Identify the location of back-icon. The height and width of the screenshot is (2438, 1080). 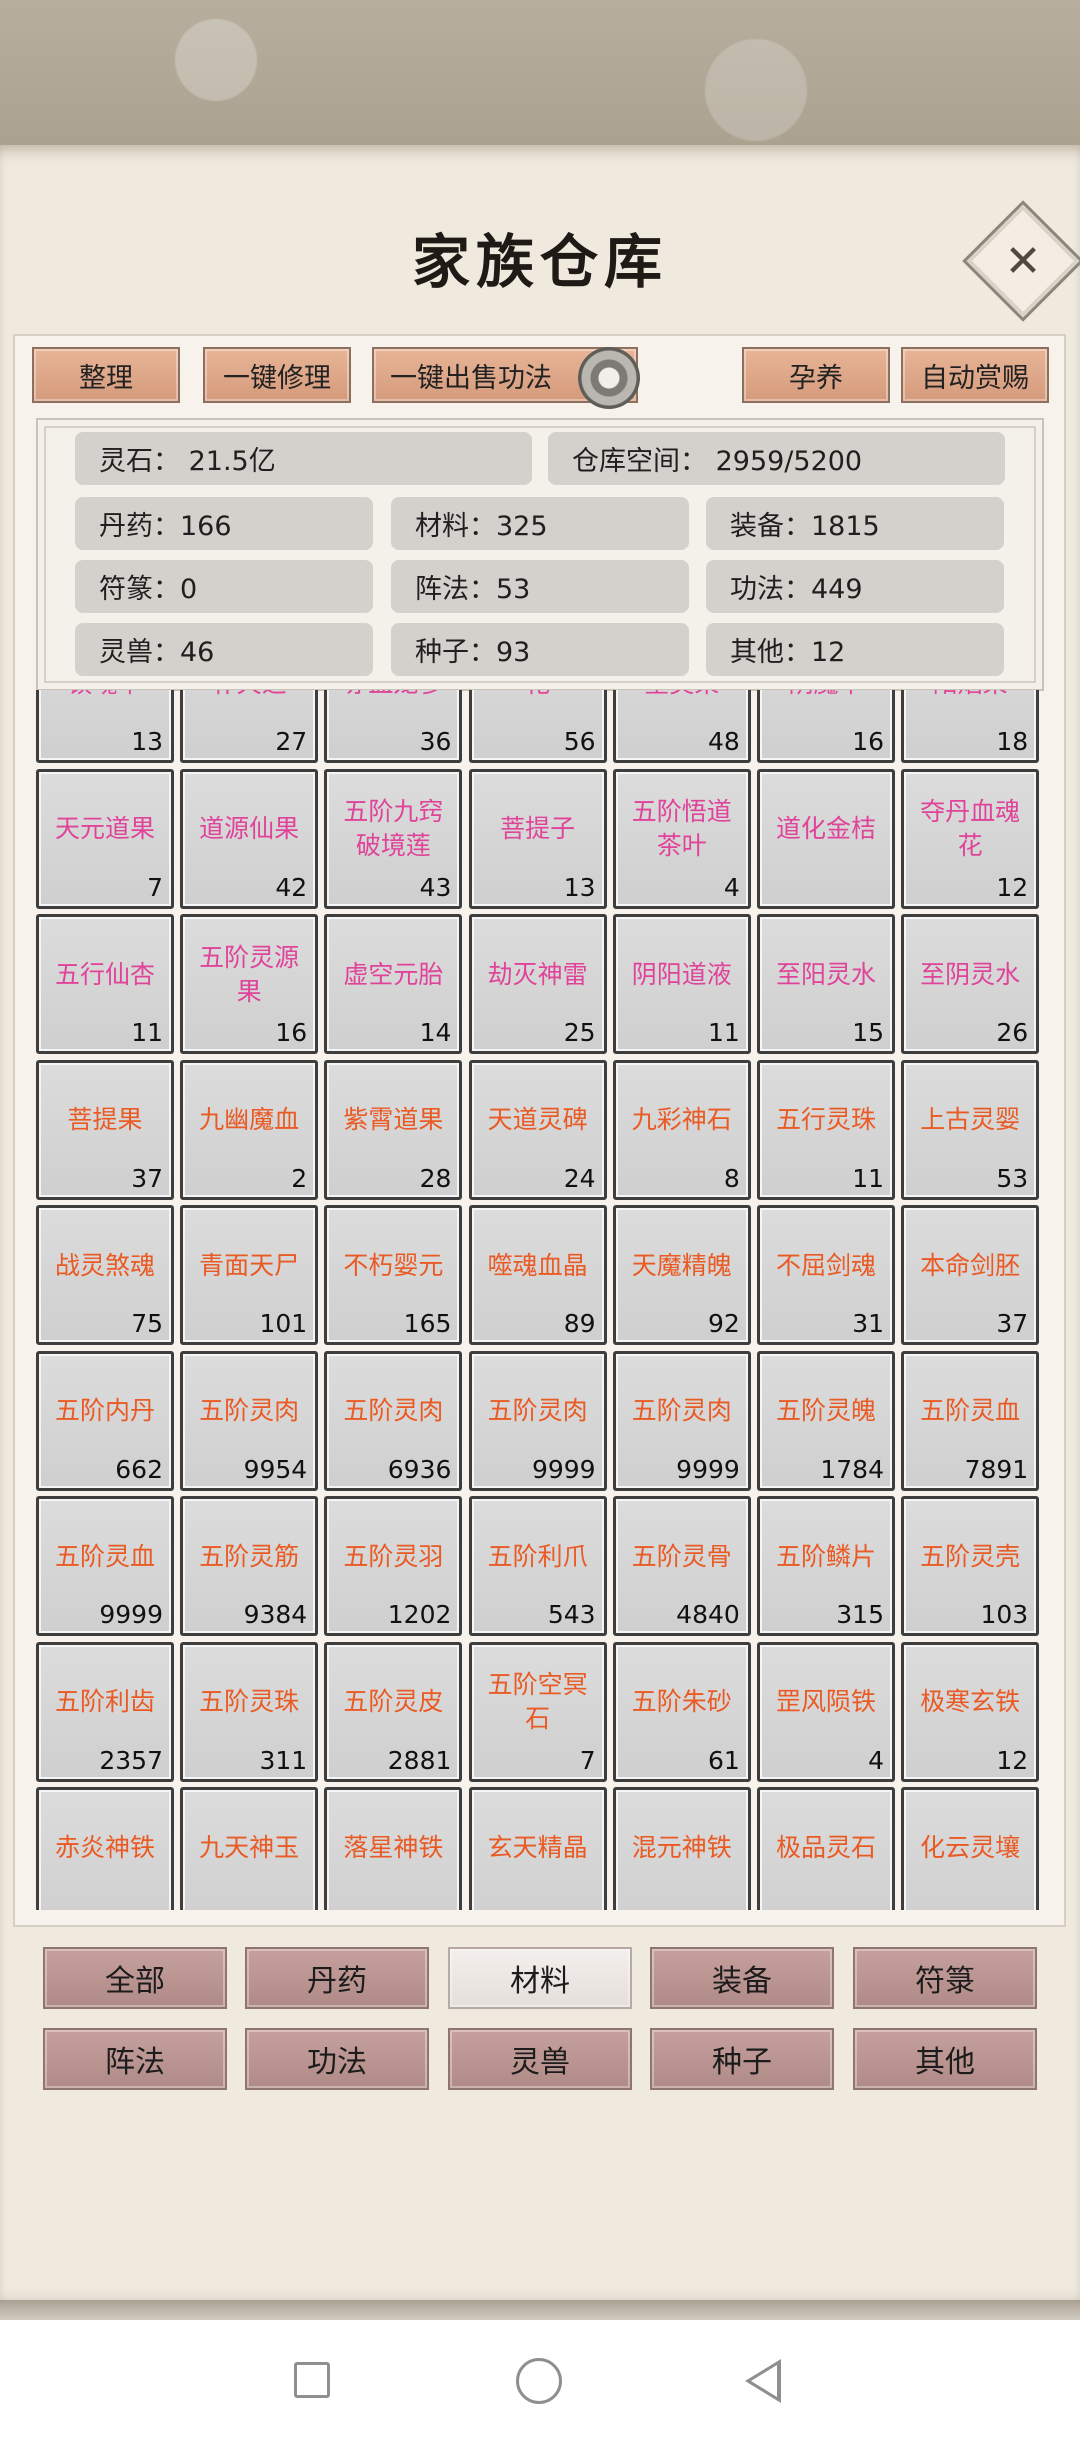
(763, 2381).